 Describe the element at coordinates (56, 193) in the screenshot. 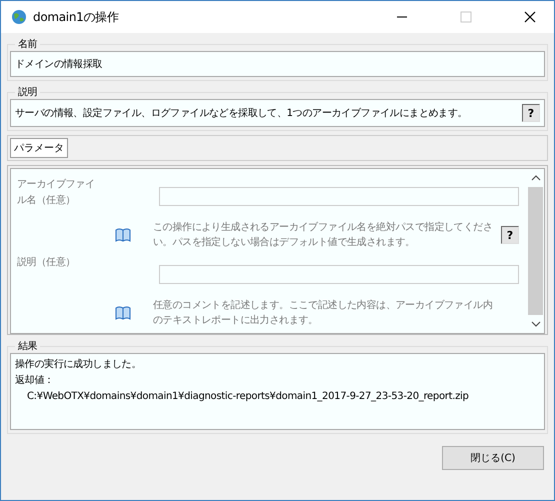

I see `parameter-label: アーカイブファイル名（任意）` at that location.